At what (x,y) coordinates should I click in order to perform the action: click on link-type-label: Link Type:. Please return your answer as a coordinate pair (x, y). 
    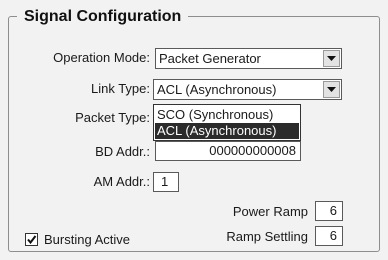
    Looking at the image, I should click on (120, 88).